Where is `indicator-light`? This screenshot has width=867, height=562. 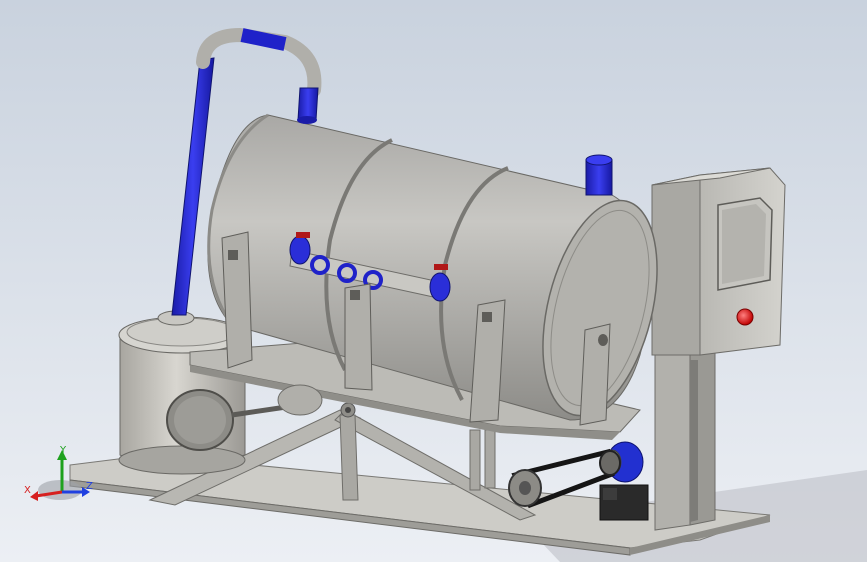 indicator-light is located at coordinates (745, 317).